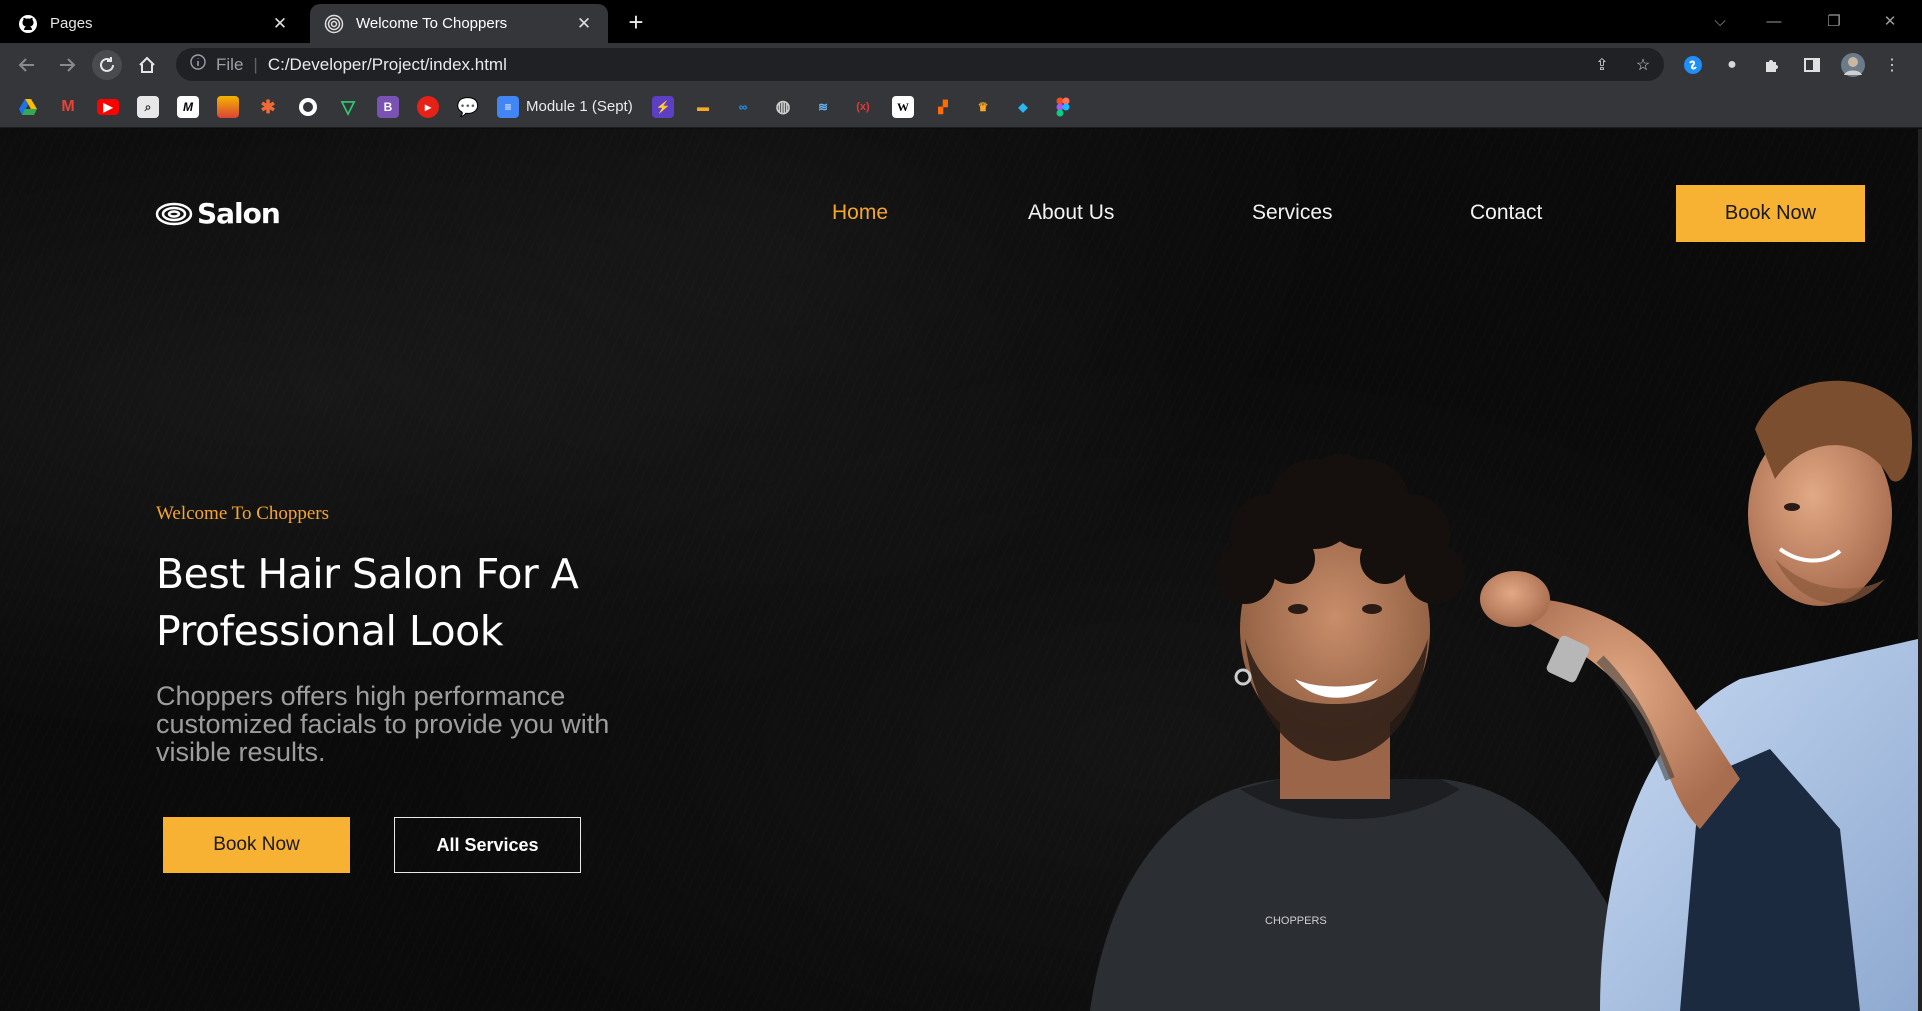 The width and height of the screenshot is (1922, 1011). Describe the element at coordinates (256, 845) in the screenshot. I see `book-now-button: Book Now` at that location.